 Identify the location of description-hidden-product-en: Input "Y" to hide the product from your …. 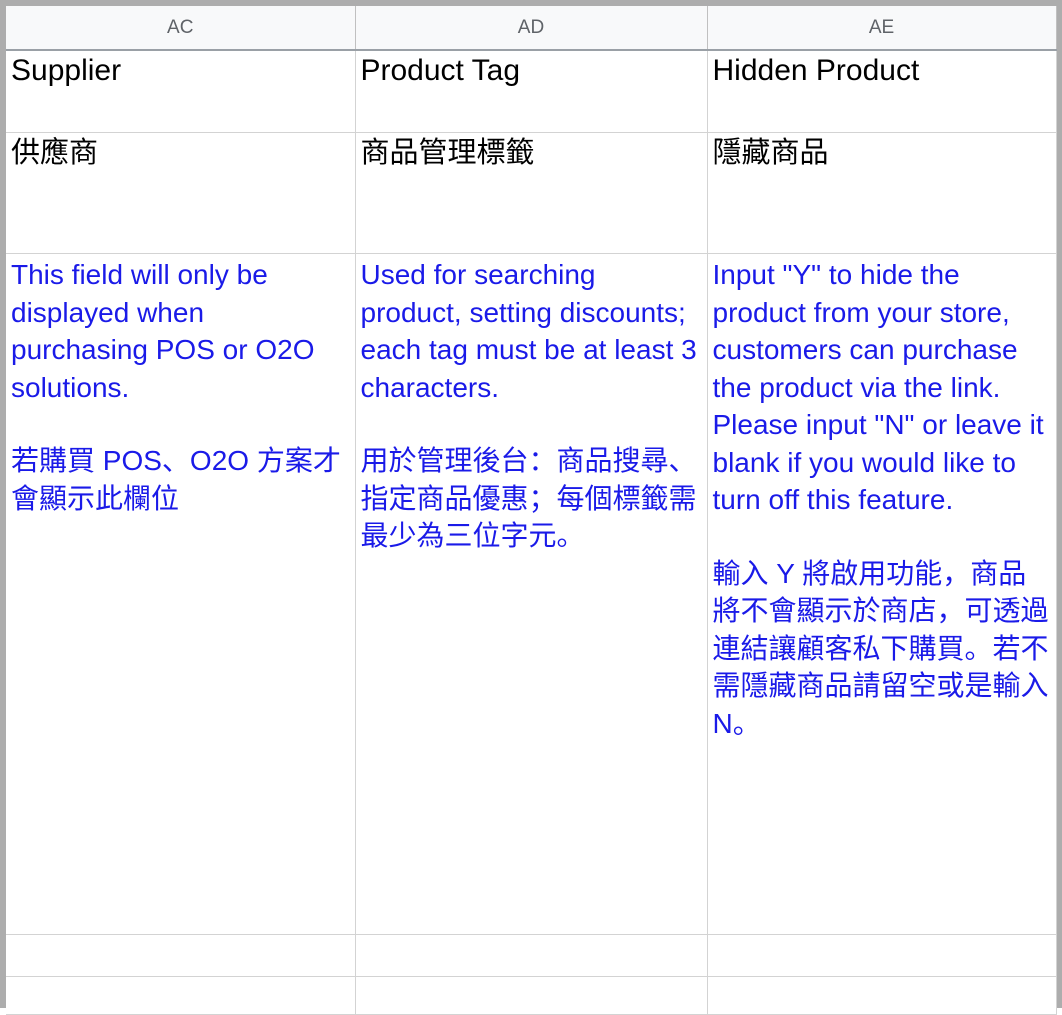
(878, 387).